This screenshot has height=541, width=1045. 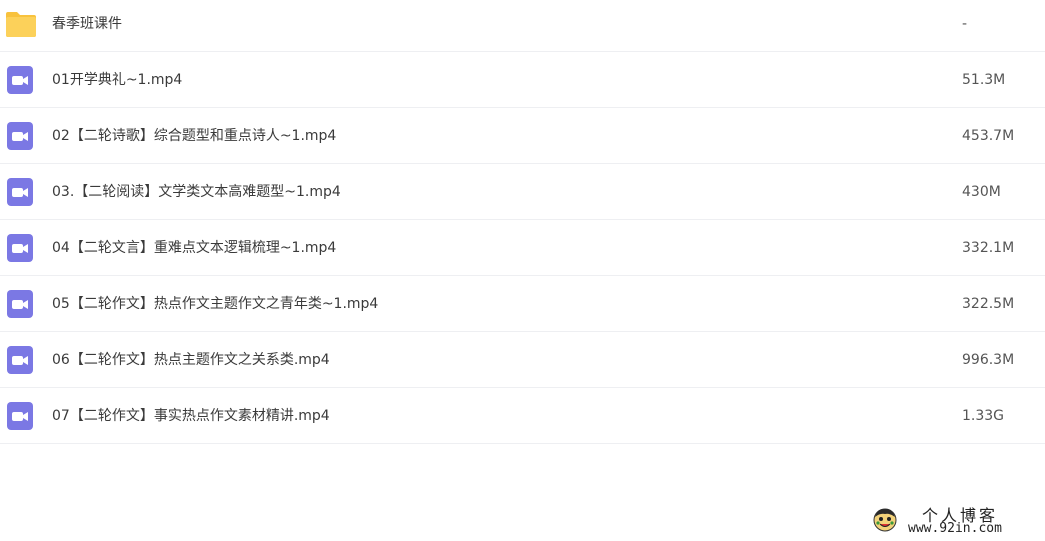 I want to click on file-name: 07【二轮作文】事实热点作文素材精讲.mp4, so click(x=191, y=416).